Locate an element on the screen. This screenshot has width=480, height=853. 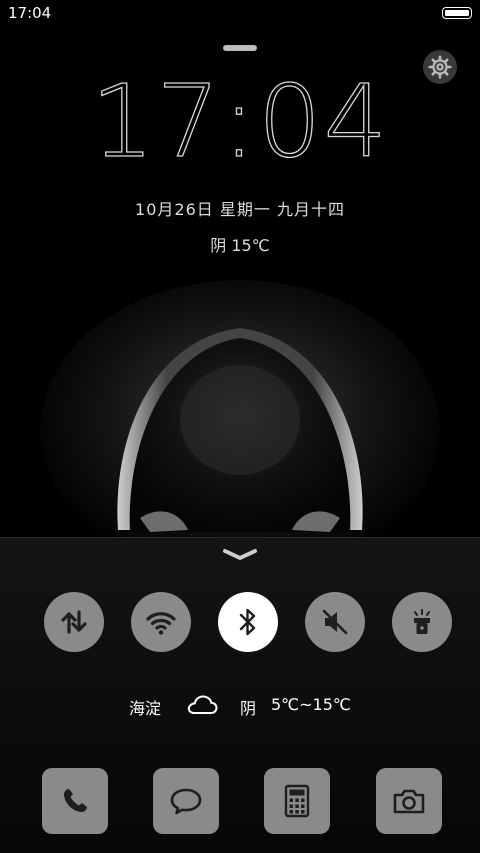
status-bar: 17:04 is located at coordinates (240, 13).